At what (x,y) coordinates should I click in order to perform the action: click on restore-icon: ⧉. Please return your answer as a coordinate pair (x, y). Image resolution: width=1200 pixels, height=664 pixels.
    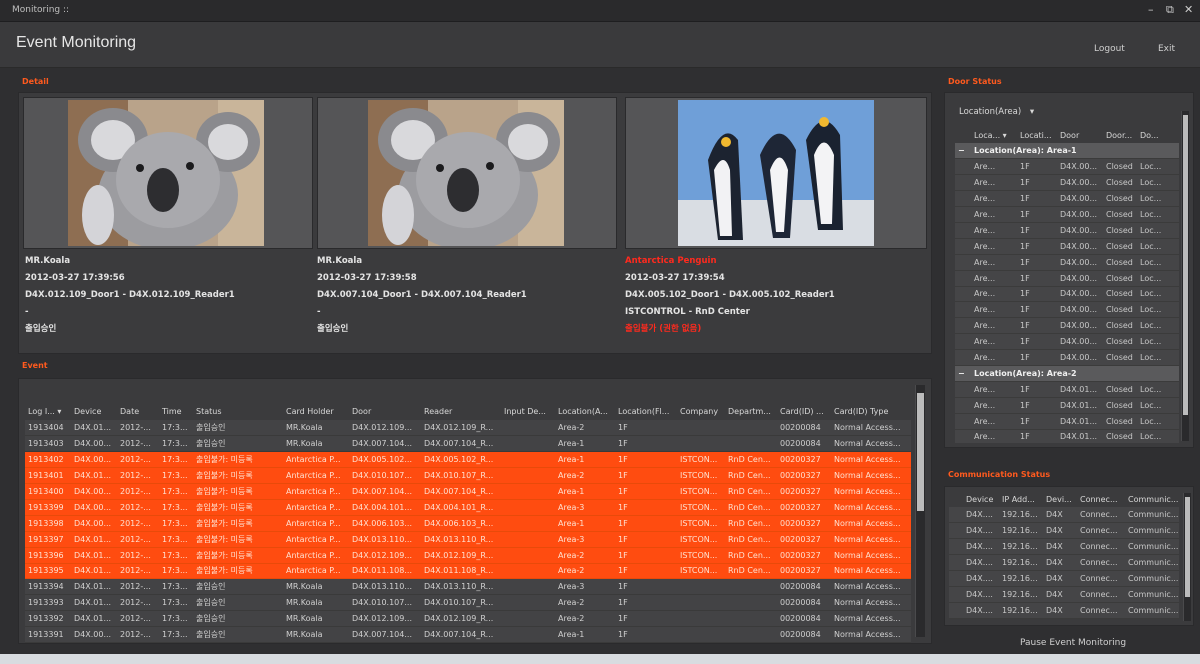
    Looking at the image, I should click on (1170, 10).